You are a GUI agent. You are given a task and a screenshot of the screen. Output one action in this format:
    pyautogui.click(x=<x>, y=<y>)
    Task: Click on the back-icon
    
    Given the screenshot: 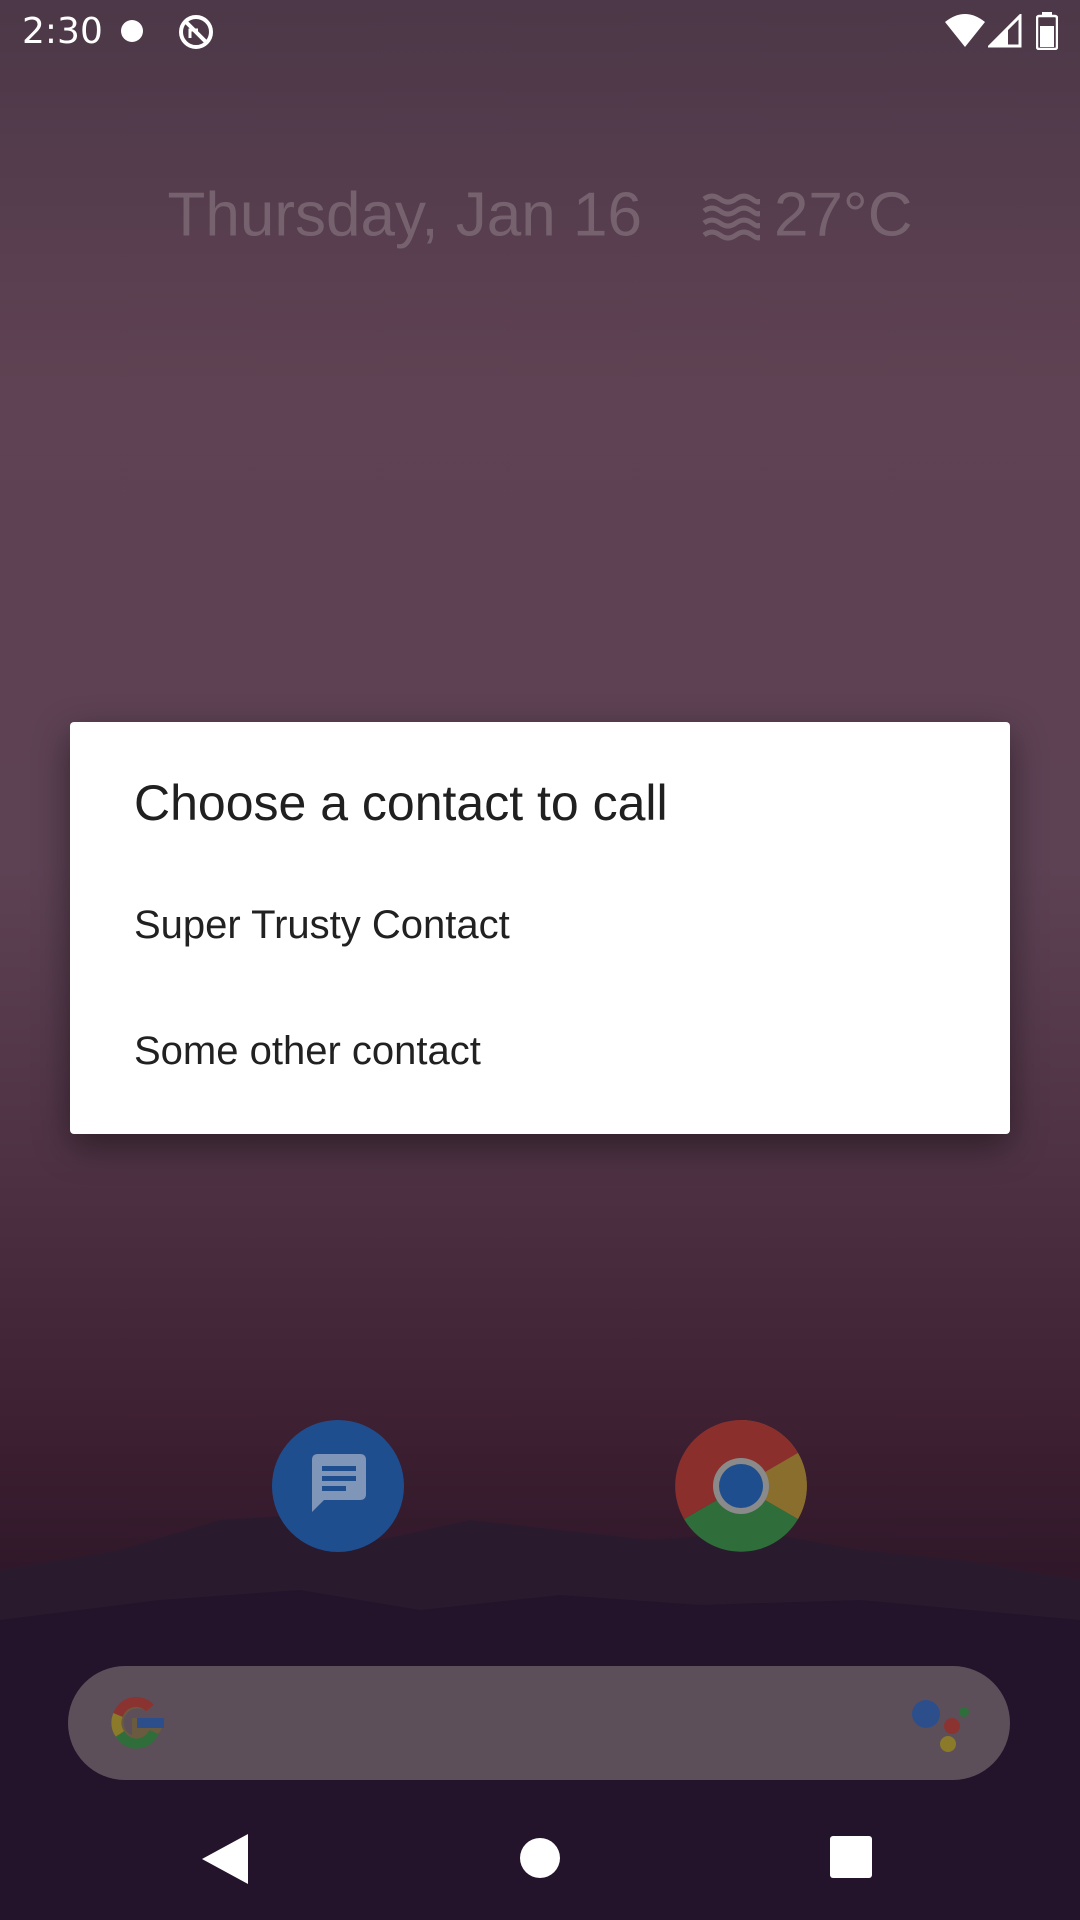 What is the action you would take?
    pyautogui.click(x=225, y=1859)
    